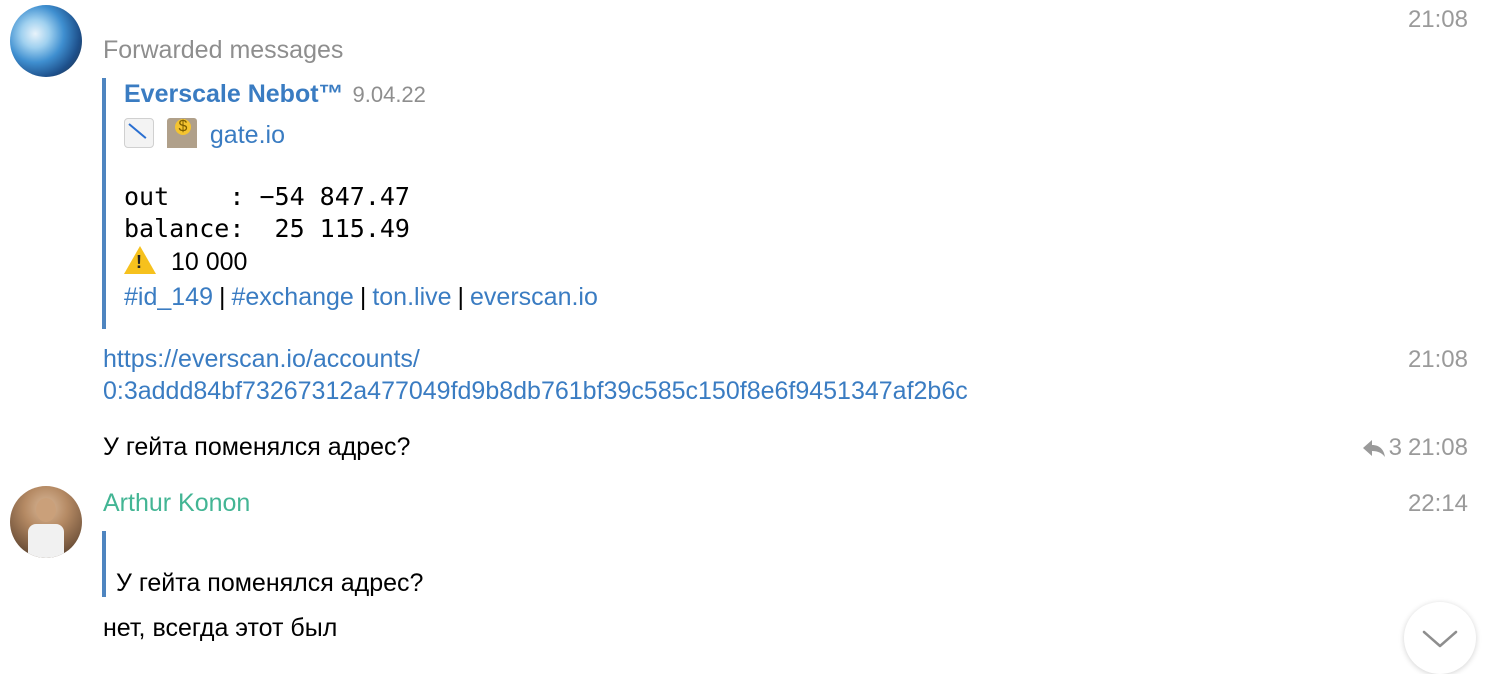 This screenshot has height=674, width=1500. I want to click on chevron-down-icon, so click(1440, 639).